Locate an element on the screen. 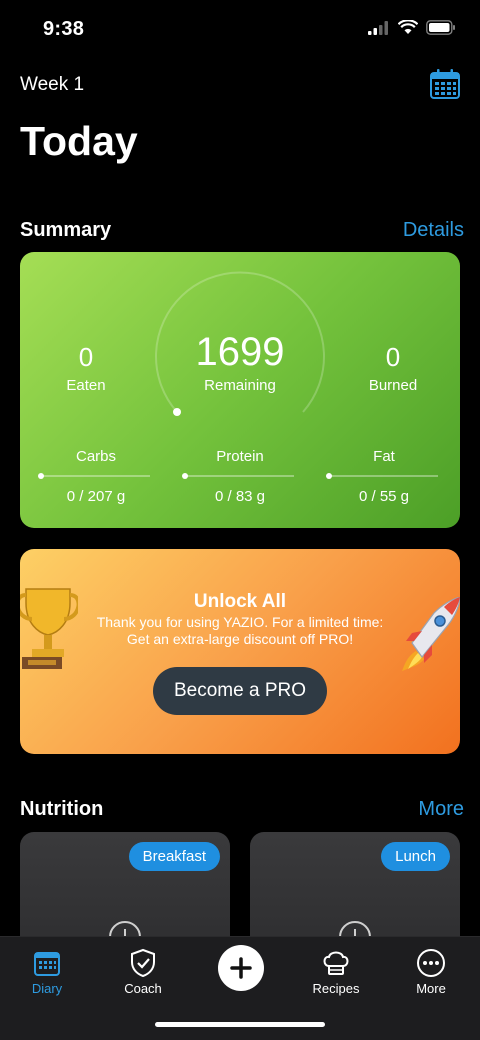 The height and width of the screenshot is (1040, 480). fat-label: Fat is located at coordinates (384, 456).